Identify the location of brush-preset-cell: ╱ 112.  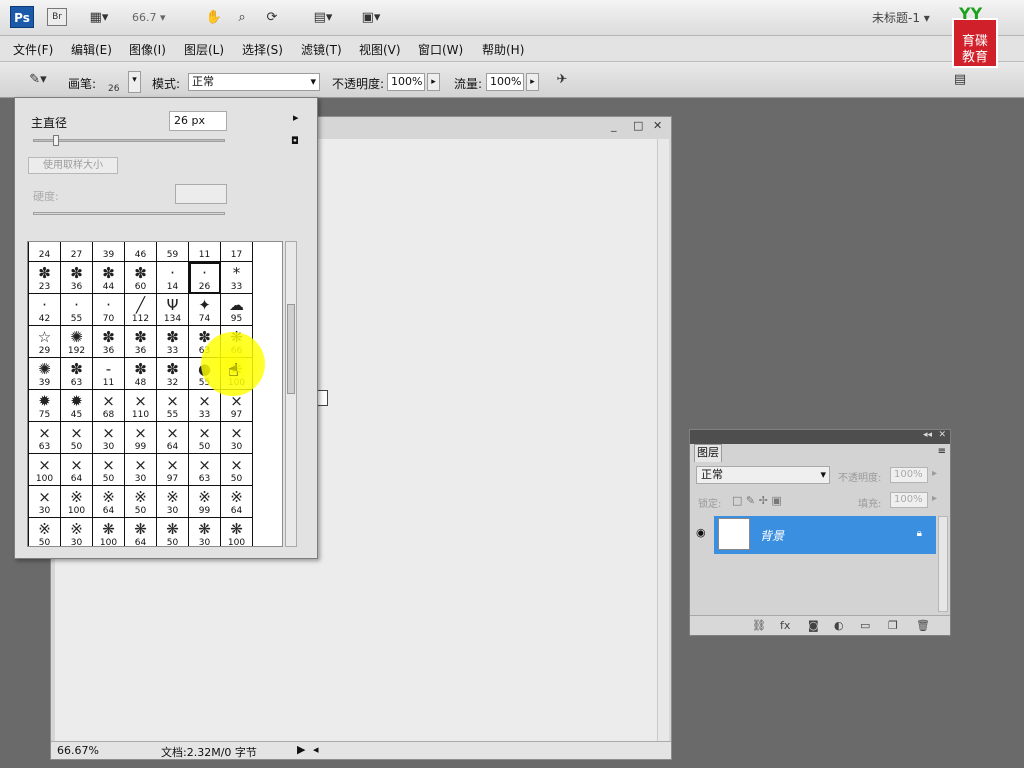
(141, 310).